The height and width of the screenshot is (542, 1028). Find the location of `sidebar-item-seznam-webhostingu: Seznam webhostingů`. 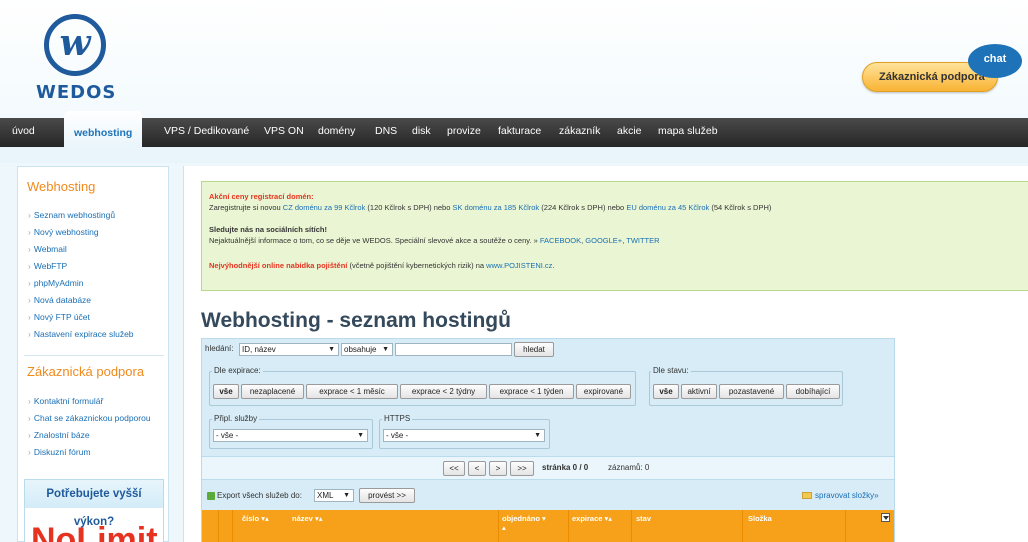

sidebar-item-seznam-webhostingu: Seznam webhostingů is located at coordinates (71, 215).